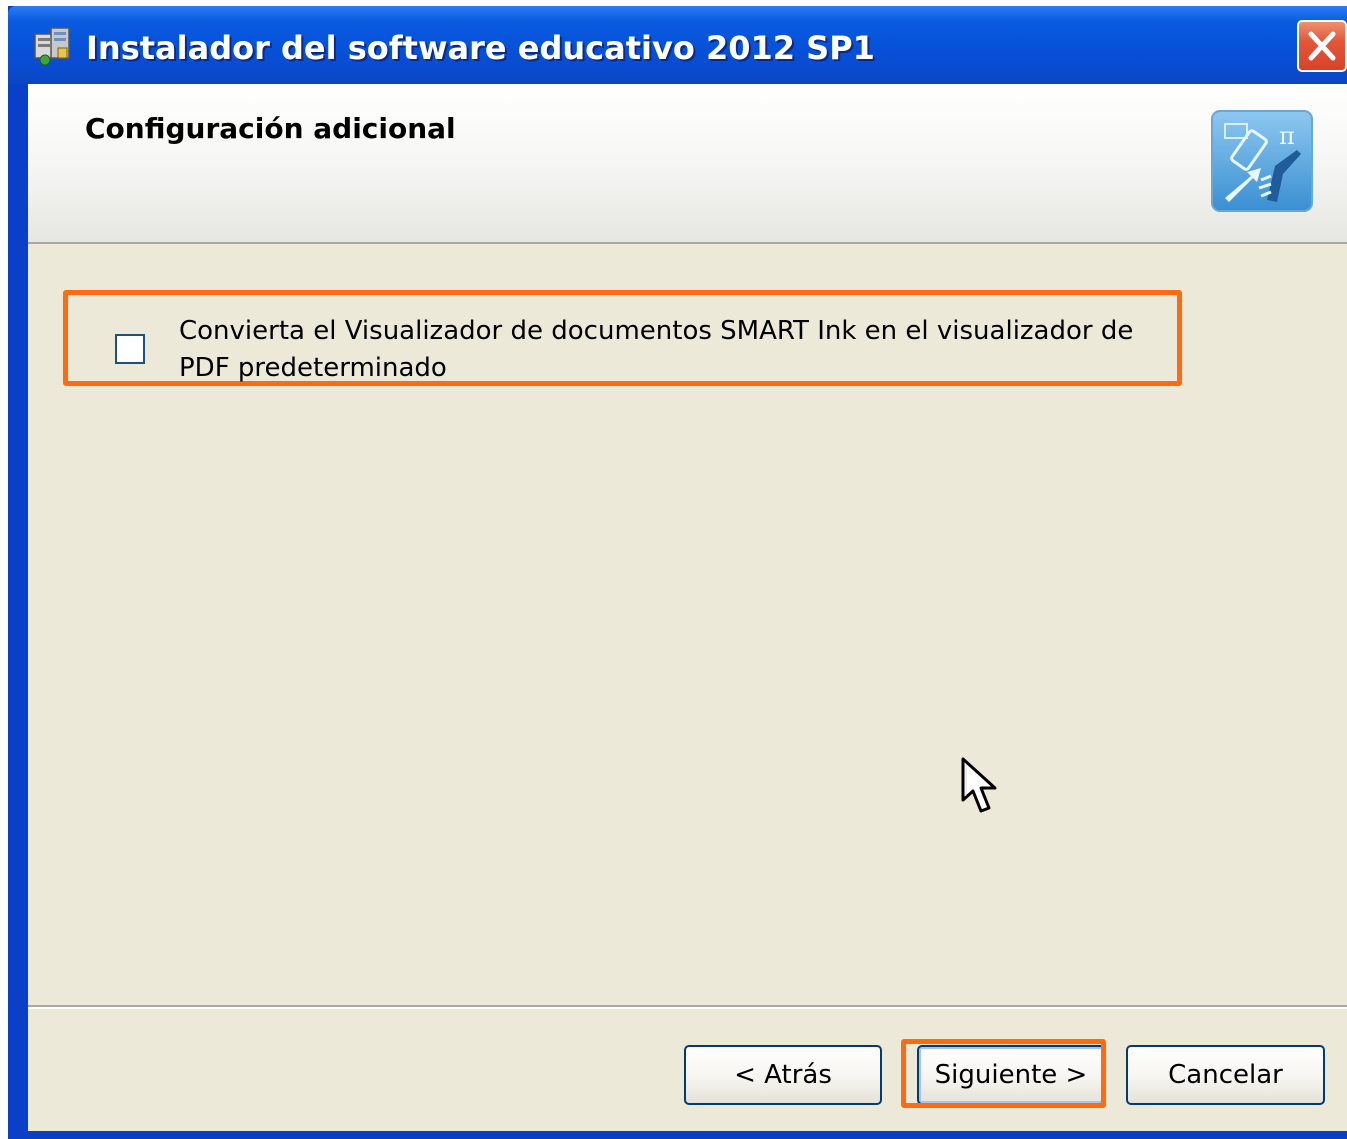  Describe the element at coordinates (1287, 136) in the screenshot. I see `svg-text: π` at that location.